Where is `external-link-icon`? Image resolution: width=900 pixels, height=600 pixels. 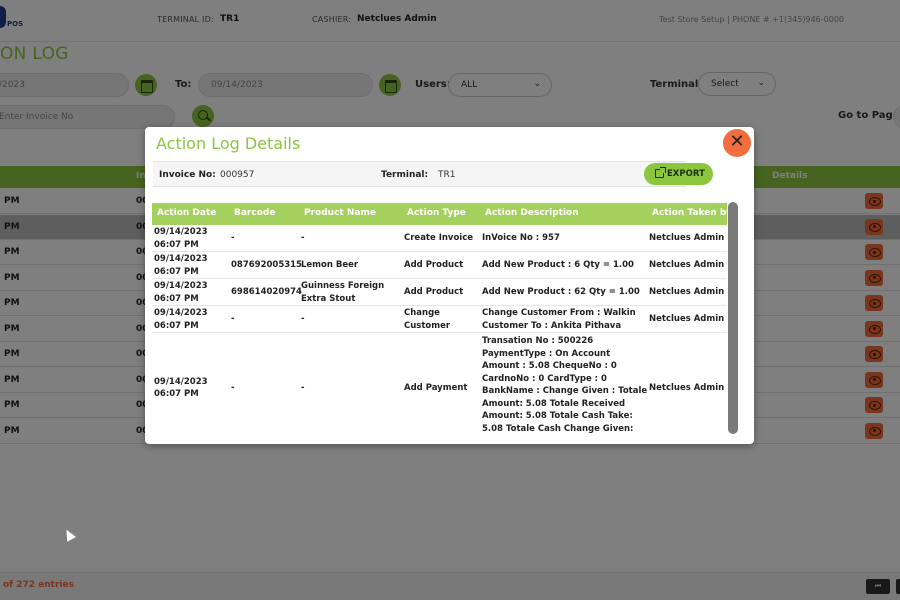 external-link-icon is located at coordinates (660, 172).